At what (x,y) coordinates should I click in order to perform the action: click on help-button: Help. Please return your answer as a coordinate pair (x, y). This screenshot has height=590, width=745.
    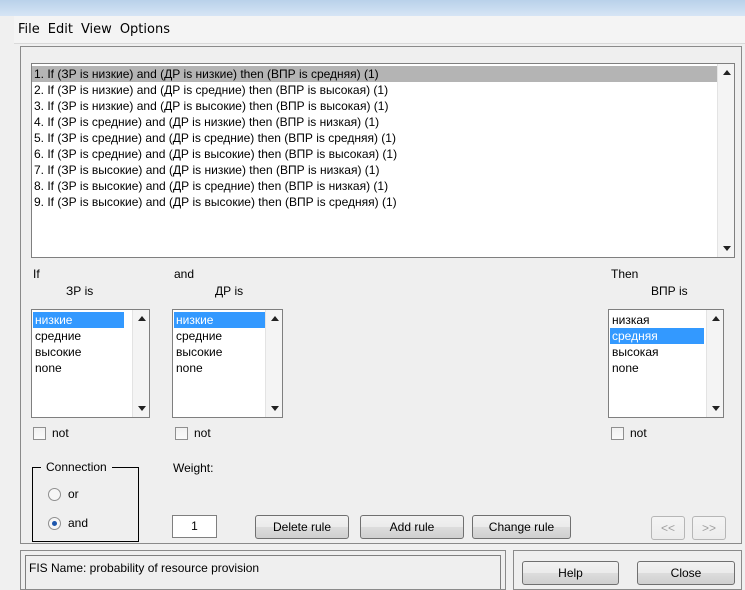
    Looking at the image, I should click on (570, 573).